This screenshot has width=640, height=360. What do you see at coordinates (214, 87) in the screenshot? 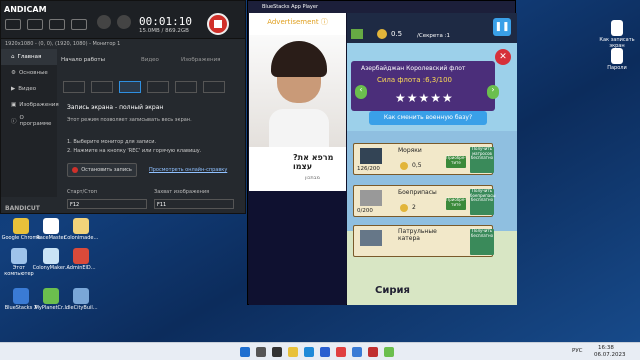
I see `mode-device-button` at bounding box center [214, 87].